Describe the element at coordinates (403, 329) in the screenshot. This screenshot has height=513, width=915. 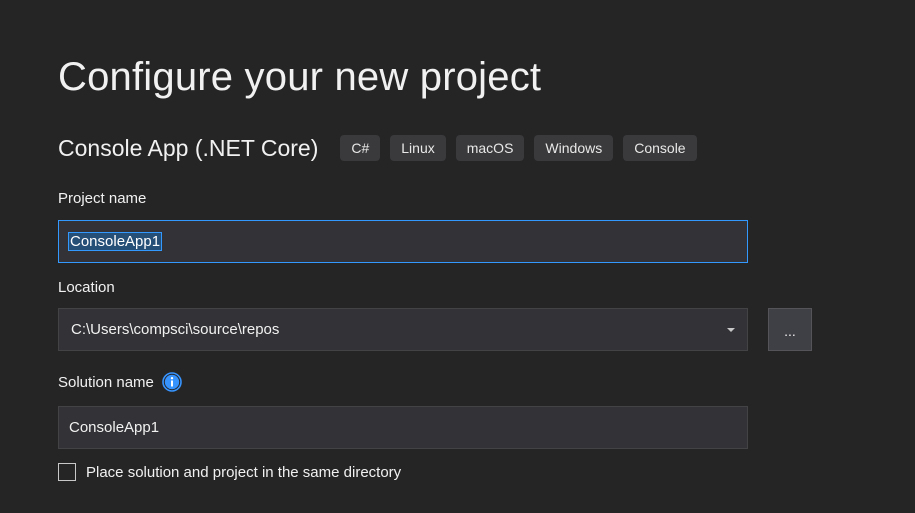
I see `location-combobox: C:\Users\compsci\source\repos` at that location.